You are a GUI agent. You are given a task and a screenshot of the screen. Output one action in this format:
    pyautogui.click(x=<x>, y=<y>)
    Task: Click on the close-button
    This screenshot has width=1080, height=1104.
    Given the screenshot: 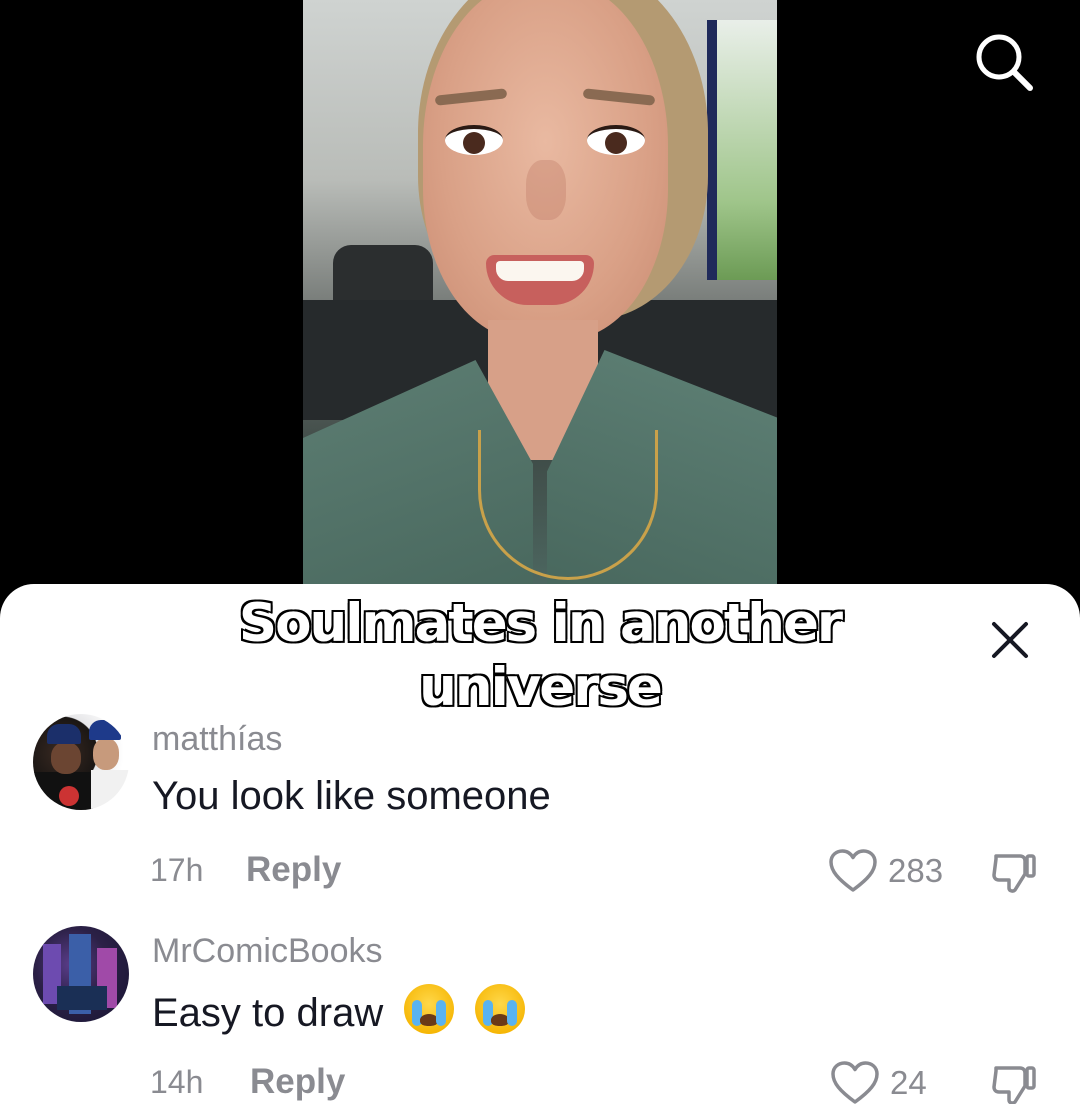 What is the action you would take?
    pyautogui.click(x=1010, y=640)
    